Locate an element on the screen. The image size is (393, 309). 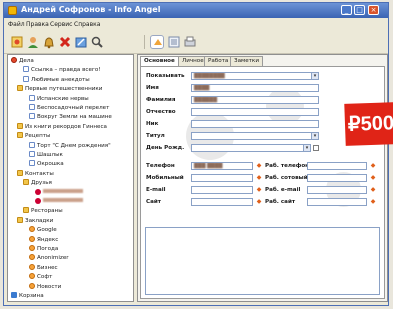
tree-item-label: Новости is located at coordinates (49, 286).